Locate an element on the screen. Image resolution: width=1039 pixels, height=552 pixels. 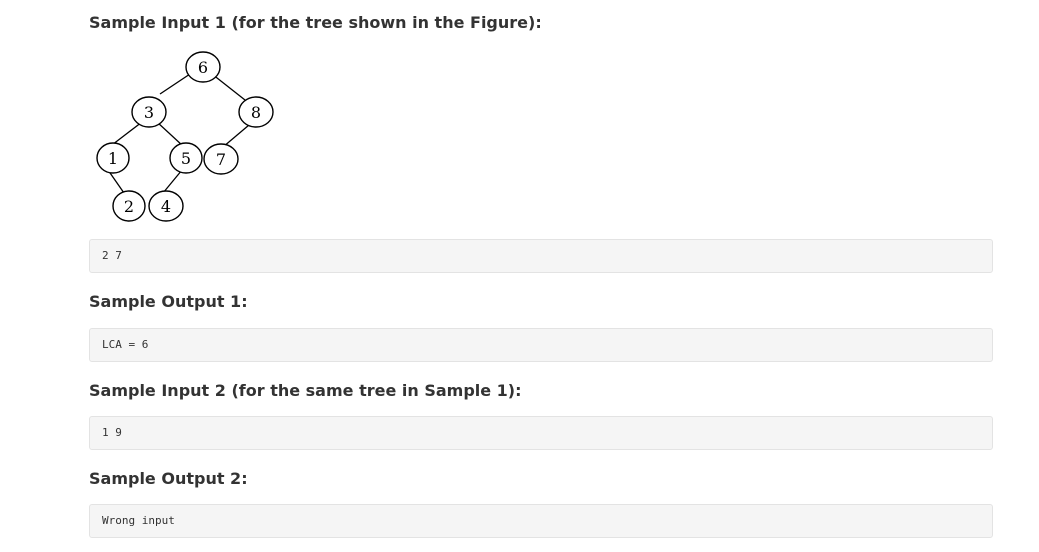
tree-node: 1 is located at coordinates (113, 158).